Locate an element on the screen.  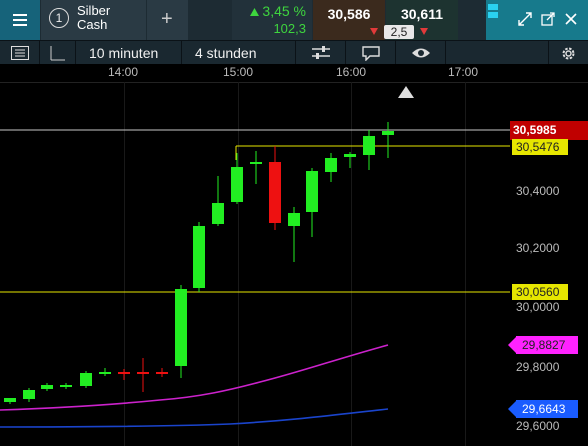
magenta-ma-badge: 29,8827 is located at coordinates (547, 345).